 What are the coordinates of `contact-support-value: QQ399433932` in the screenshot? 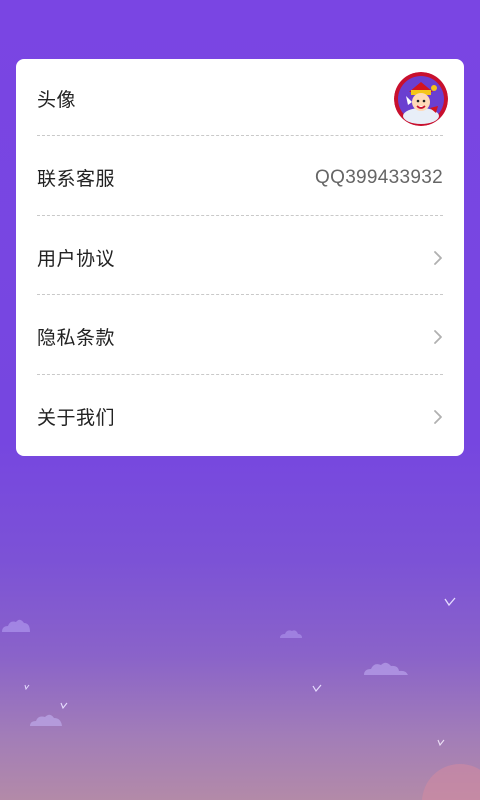 It's located at (379, 177).